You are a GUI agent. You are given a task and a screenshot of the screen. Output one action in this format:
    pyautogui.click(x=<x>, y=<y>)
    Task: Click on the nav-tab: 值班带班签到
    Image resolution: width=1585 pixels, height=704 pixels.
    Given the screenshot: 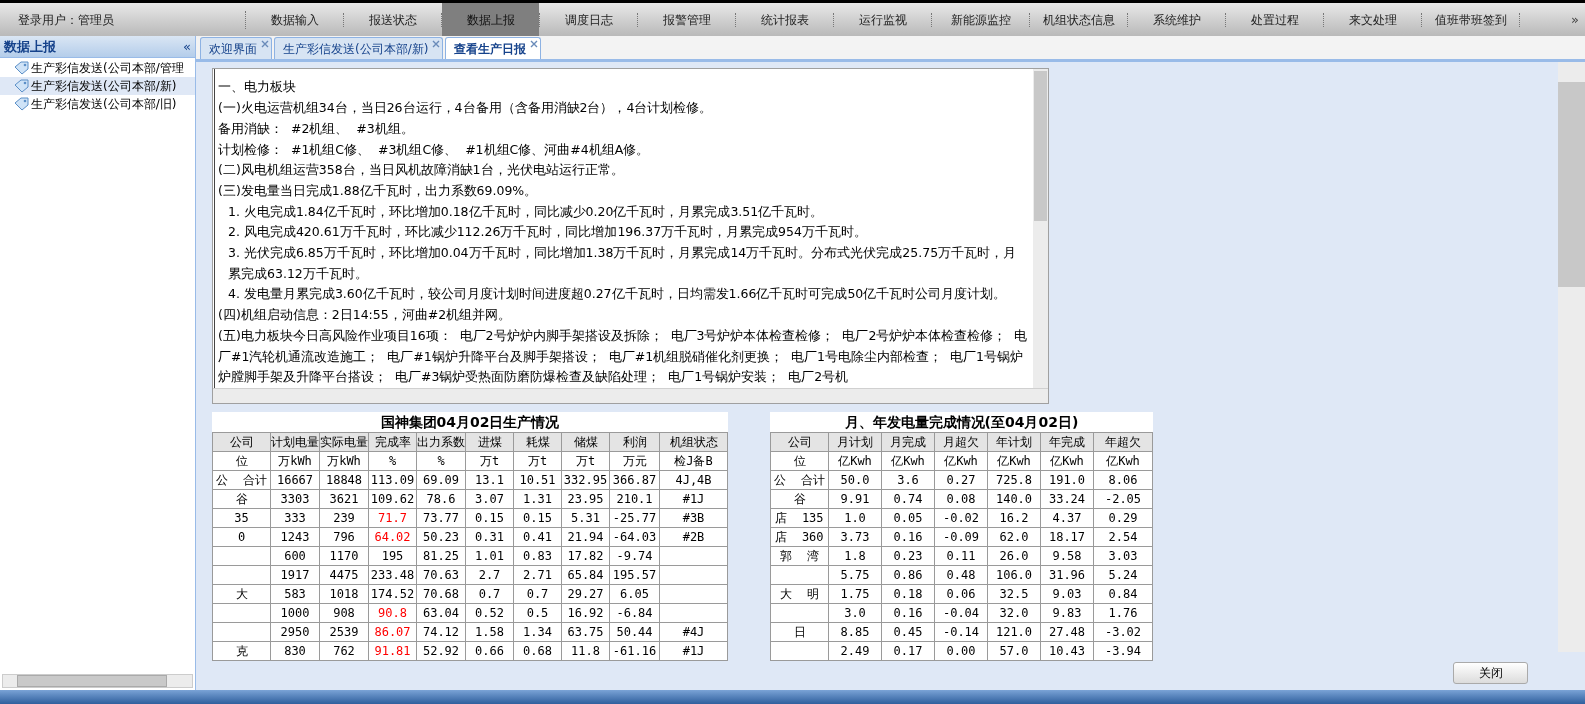 What is the action you would take?
    pyautogui.click(x=1470, y=19)
    